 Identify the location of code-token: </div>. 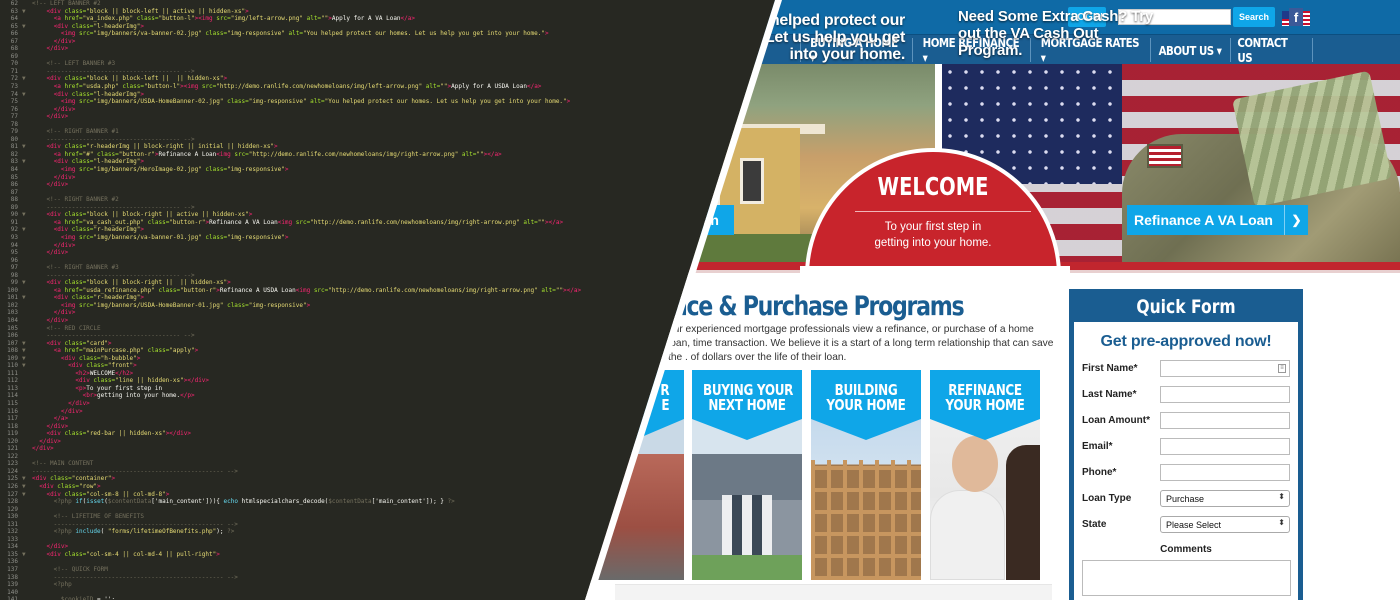
(71, 411).